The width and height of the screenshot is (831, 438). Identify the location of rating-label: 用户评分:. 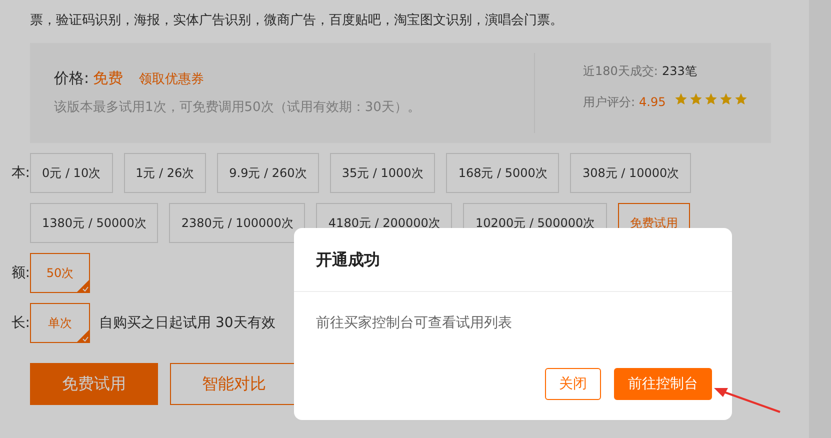
(609, 102).